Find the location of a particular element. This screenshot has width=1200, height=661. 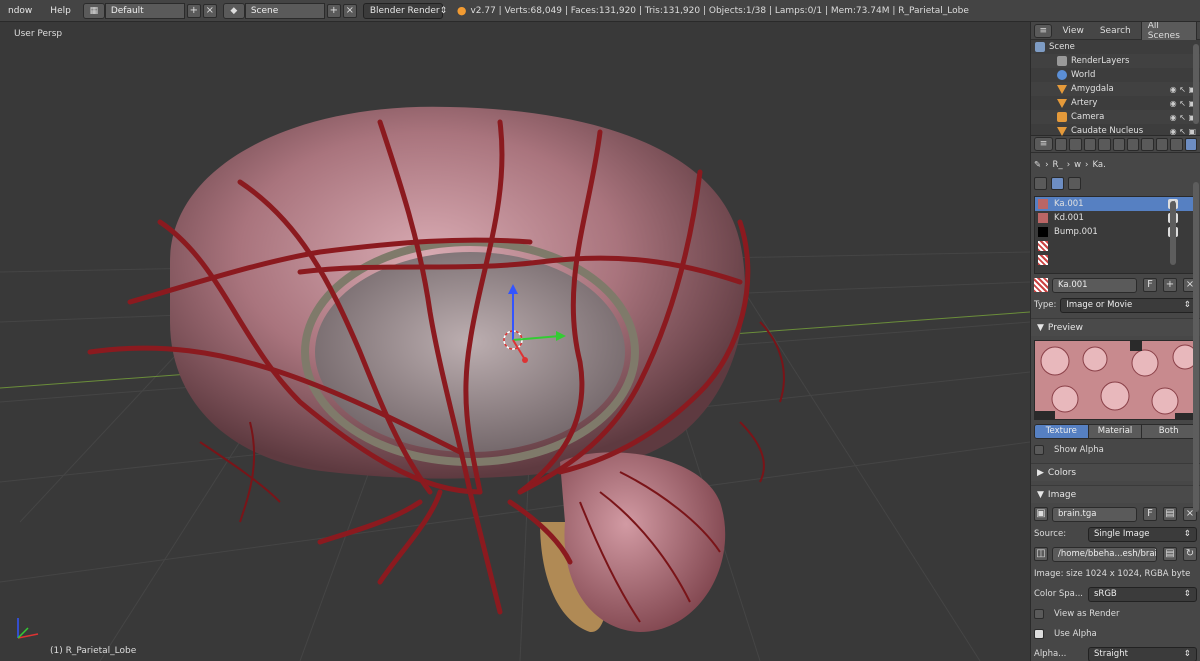

view-as-render-row: View as Render is located at coordinates (1115, 614).